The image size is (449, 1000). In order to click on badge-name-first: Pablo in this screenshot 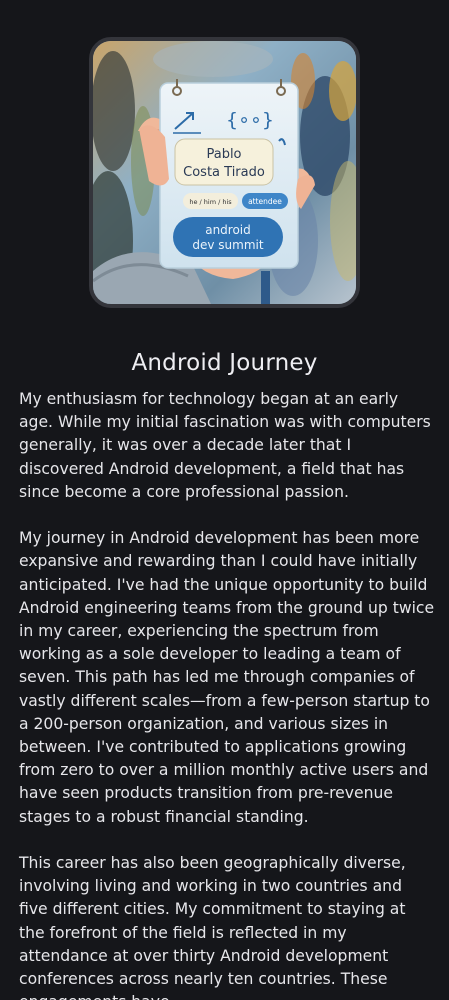, I will do `click(223, 154)`.